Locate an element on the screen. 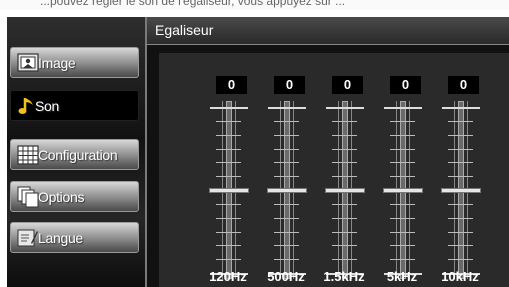 The image size is (509, 287). sidebar-item-label: Options is located at coordinates (61, 197).